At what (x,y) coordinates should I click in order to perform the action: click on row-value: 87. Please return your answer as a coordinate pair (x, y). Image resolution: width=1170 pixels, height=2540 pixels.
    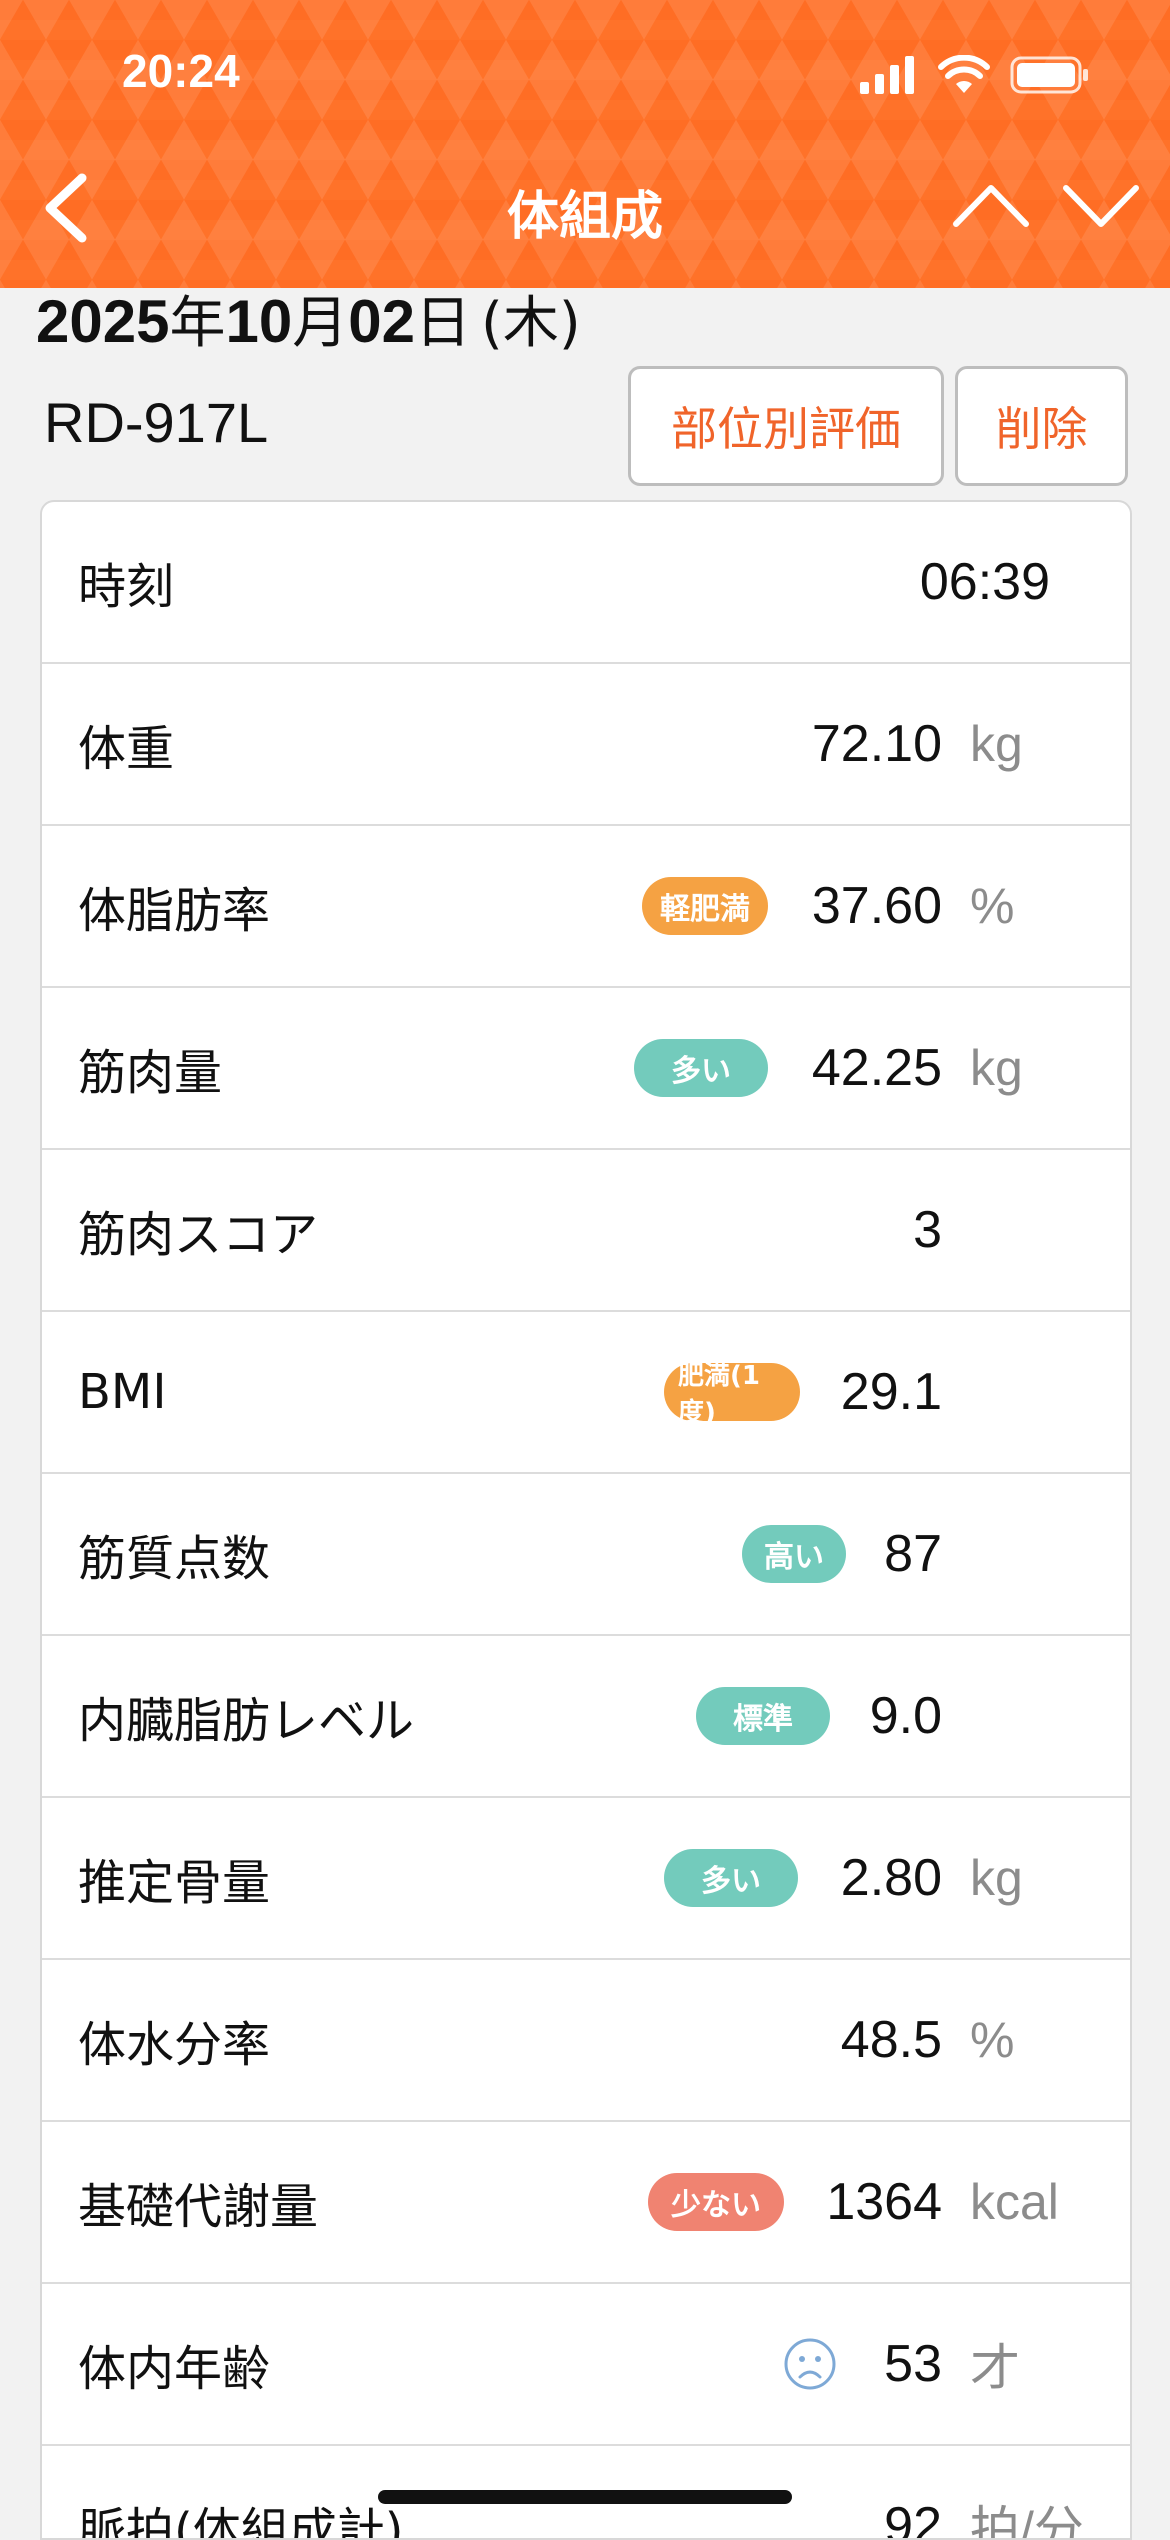
    Looking at the image, I should click on (913, 1554).